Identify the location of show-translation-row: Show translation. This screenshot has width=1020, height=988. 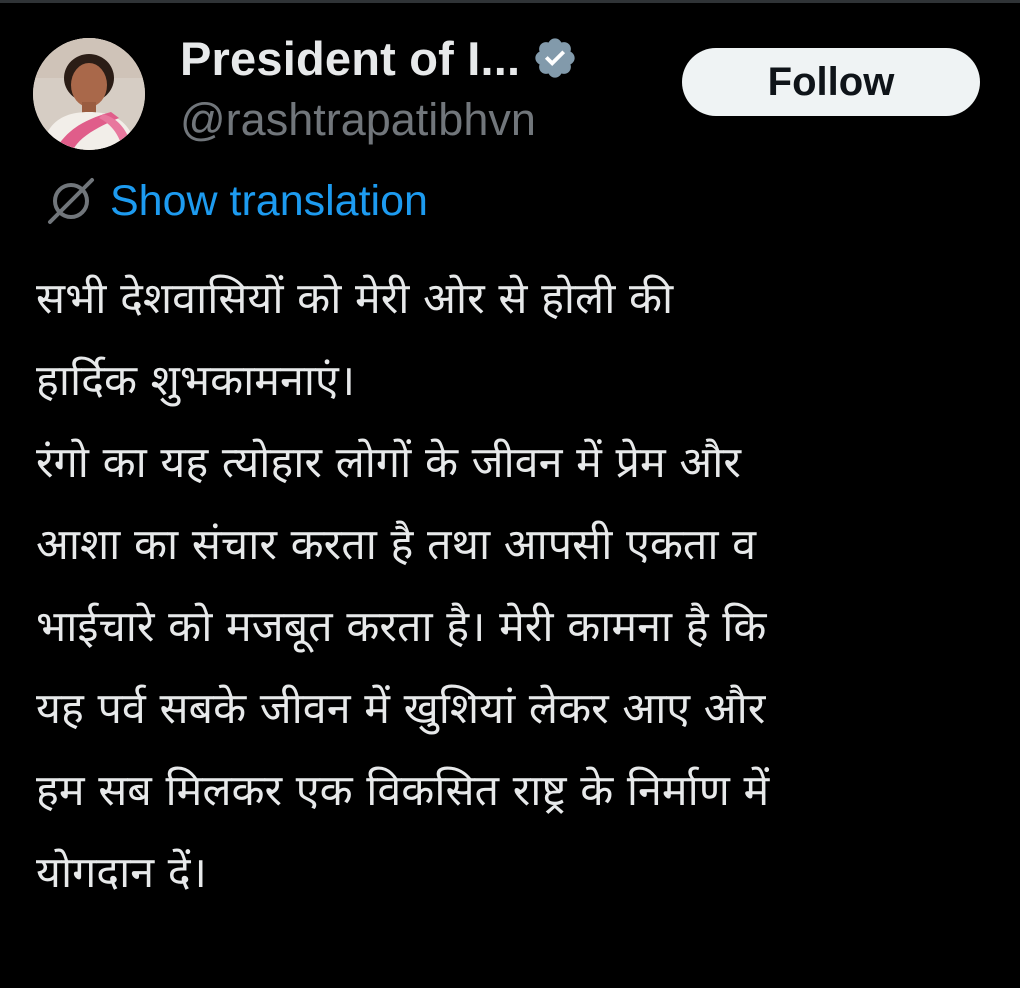
(236, 201).